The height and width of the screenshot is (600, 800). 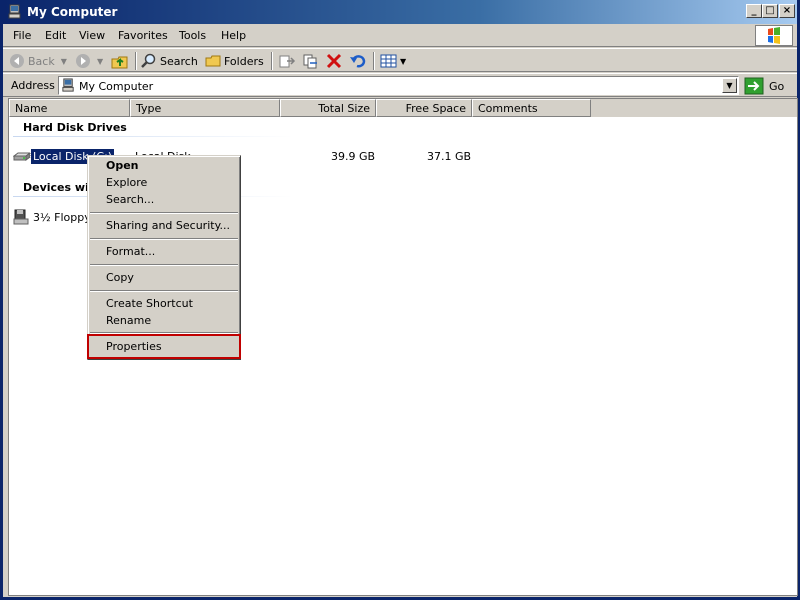 What do you see at coordinates (83, 61) in the screenshot?
I see `forward-arrow-icon` at bounding box center [83, 61].